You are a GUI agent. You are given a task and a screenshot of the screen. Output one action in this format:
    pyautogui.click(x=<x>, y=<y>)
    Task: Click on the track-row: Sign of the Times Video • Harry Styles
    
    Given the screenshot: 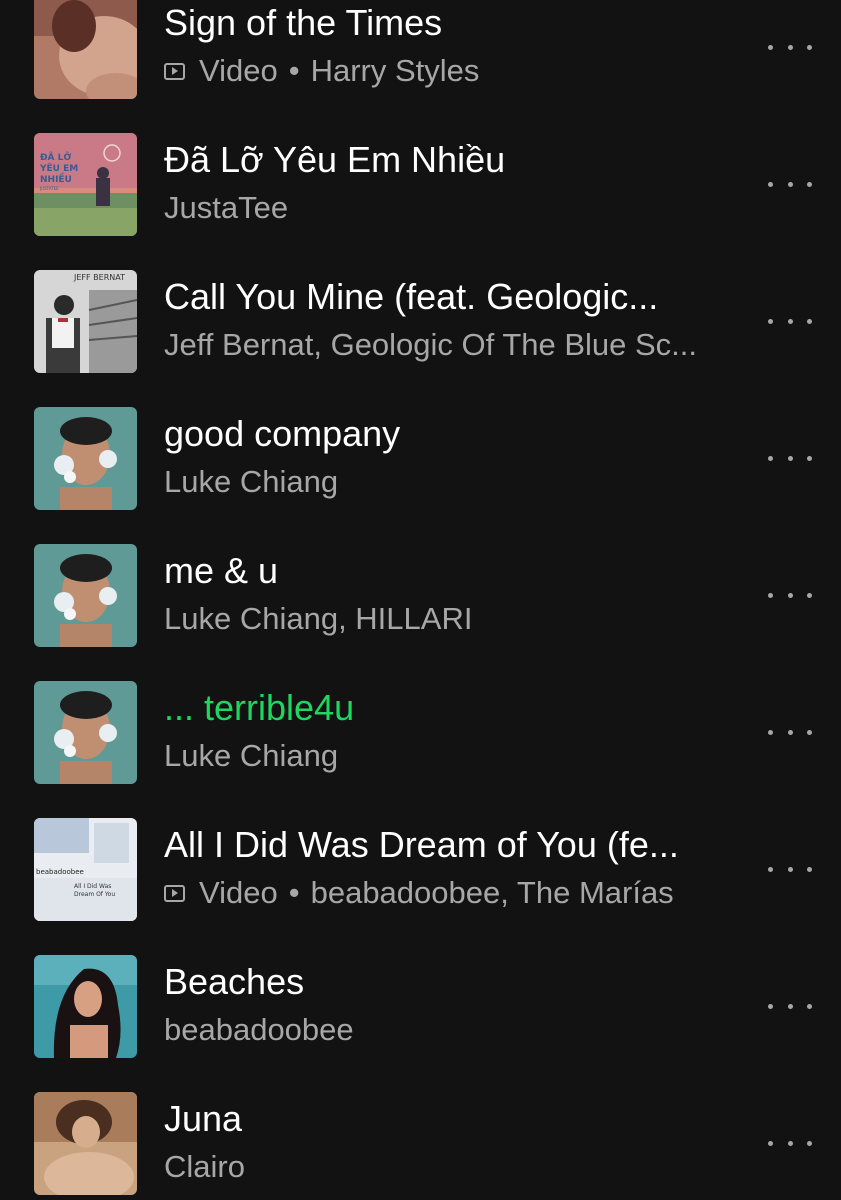 What is the action you would take?
    pyautogui.click(x=420, y=50)
    